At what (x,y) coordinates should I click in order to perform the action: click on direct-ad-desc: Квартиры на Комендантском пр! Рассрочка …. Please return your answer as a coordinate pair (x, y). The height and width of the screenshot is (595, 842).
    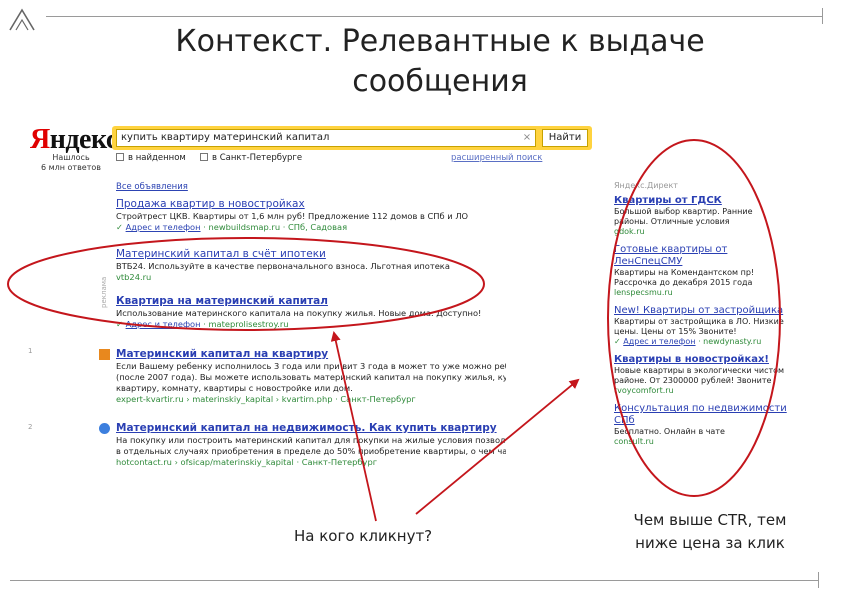
    Looking at the image, I should click on (684, 277).